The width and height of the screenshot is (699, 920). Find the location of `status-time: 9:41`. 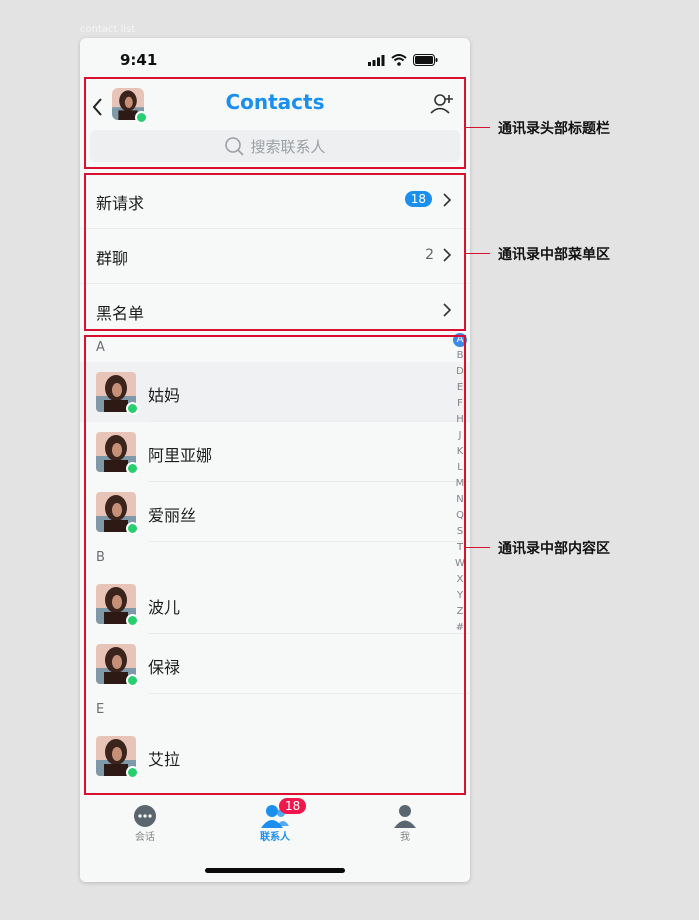

status-time: 9:41 is located at coordinates (139, 60).